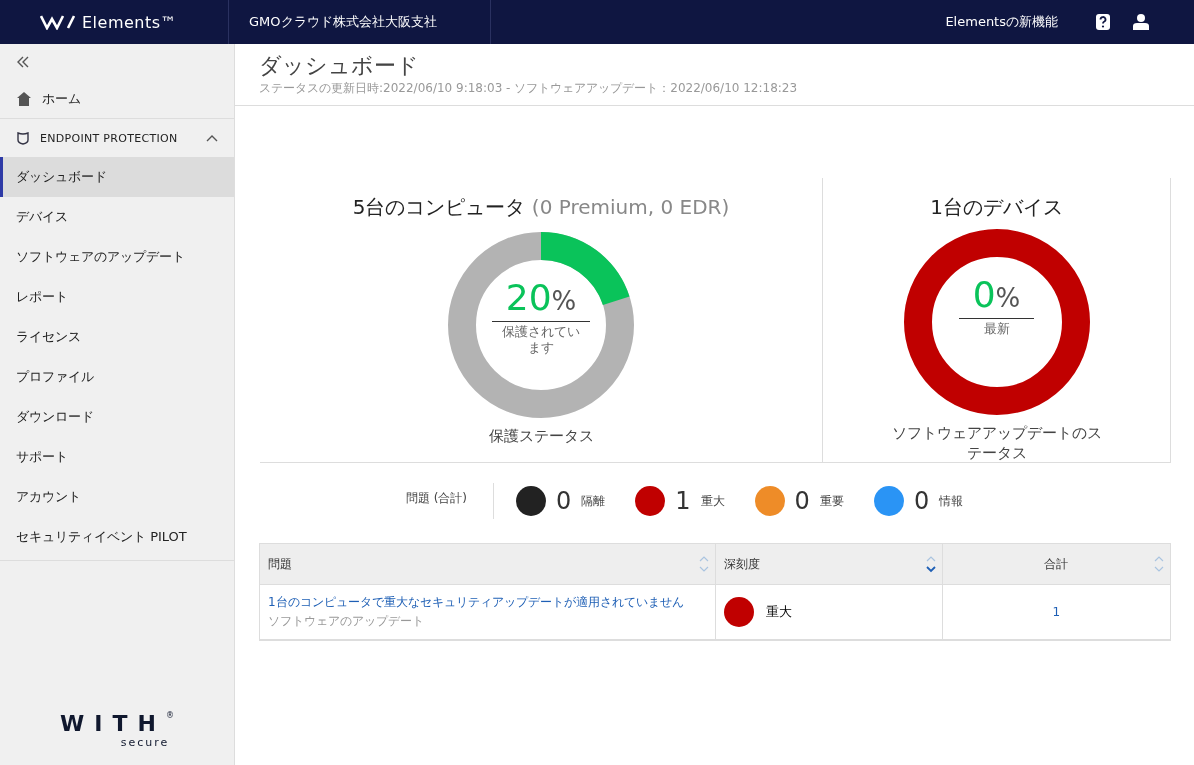 The height and width of the screenshot is (765, 1194). I want to click on chevron-up-icon, so click(212, 137).